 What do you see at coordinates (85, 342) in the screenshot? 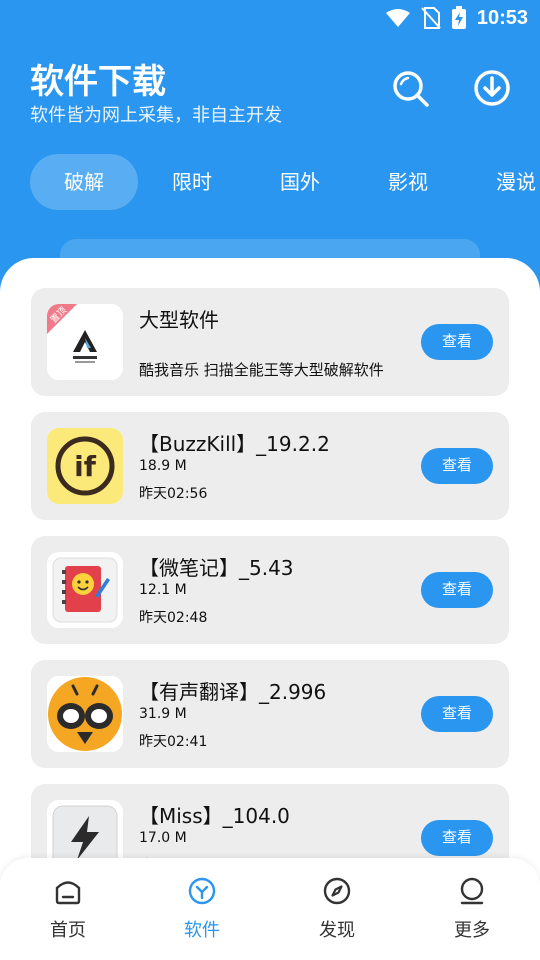
I see `app-icon-featured: 置顶` at bounding box center [85, 342].